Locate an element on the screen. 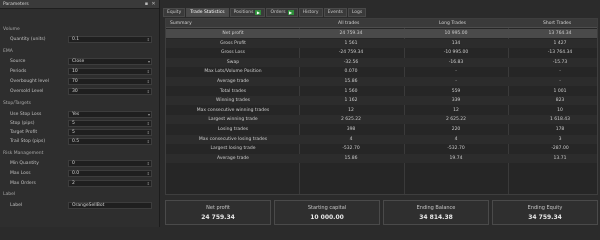 This screenshot has width=600, height=240. param-label: Trail Stop (pips) is located at coordinates (28, 141).